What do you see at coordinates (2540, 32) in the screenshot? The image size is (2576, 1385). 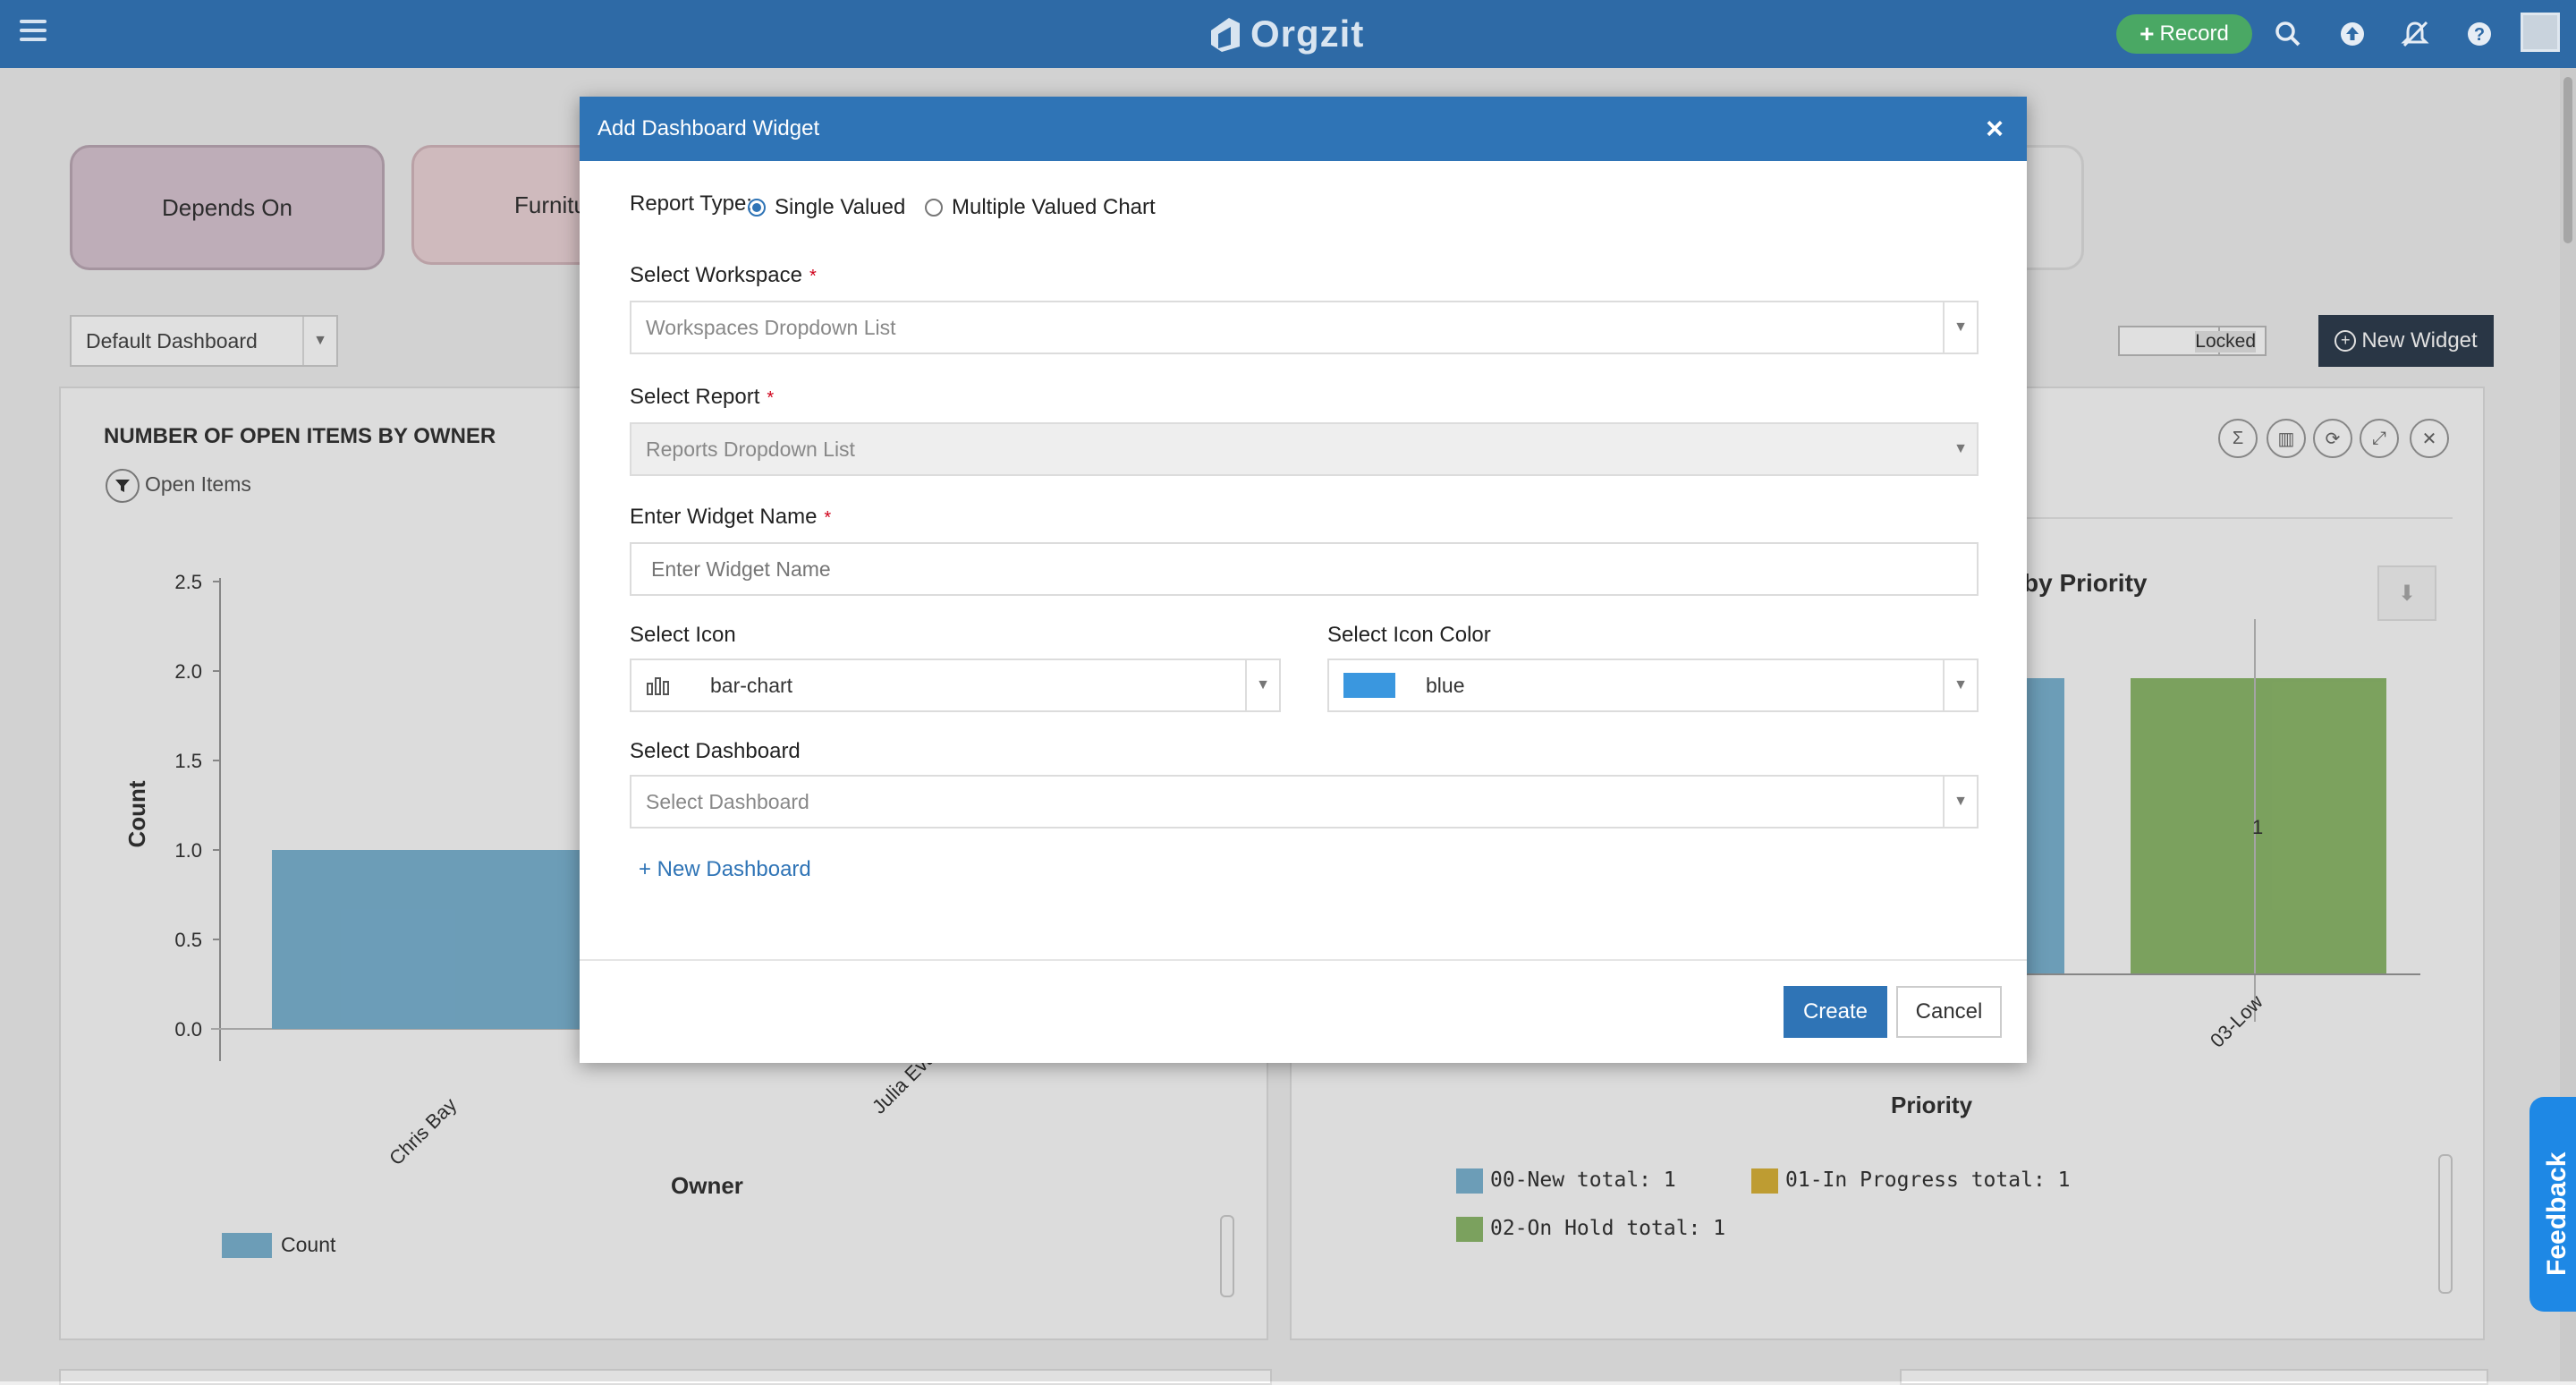 I see `user-avatar` at bounding box center [2540, 32].